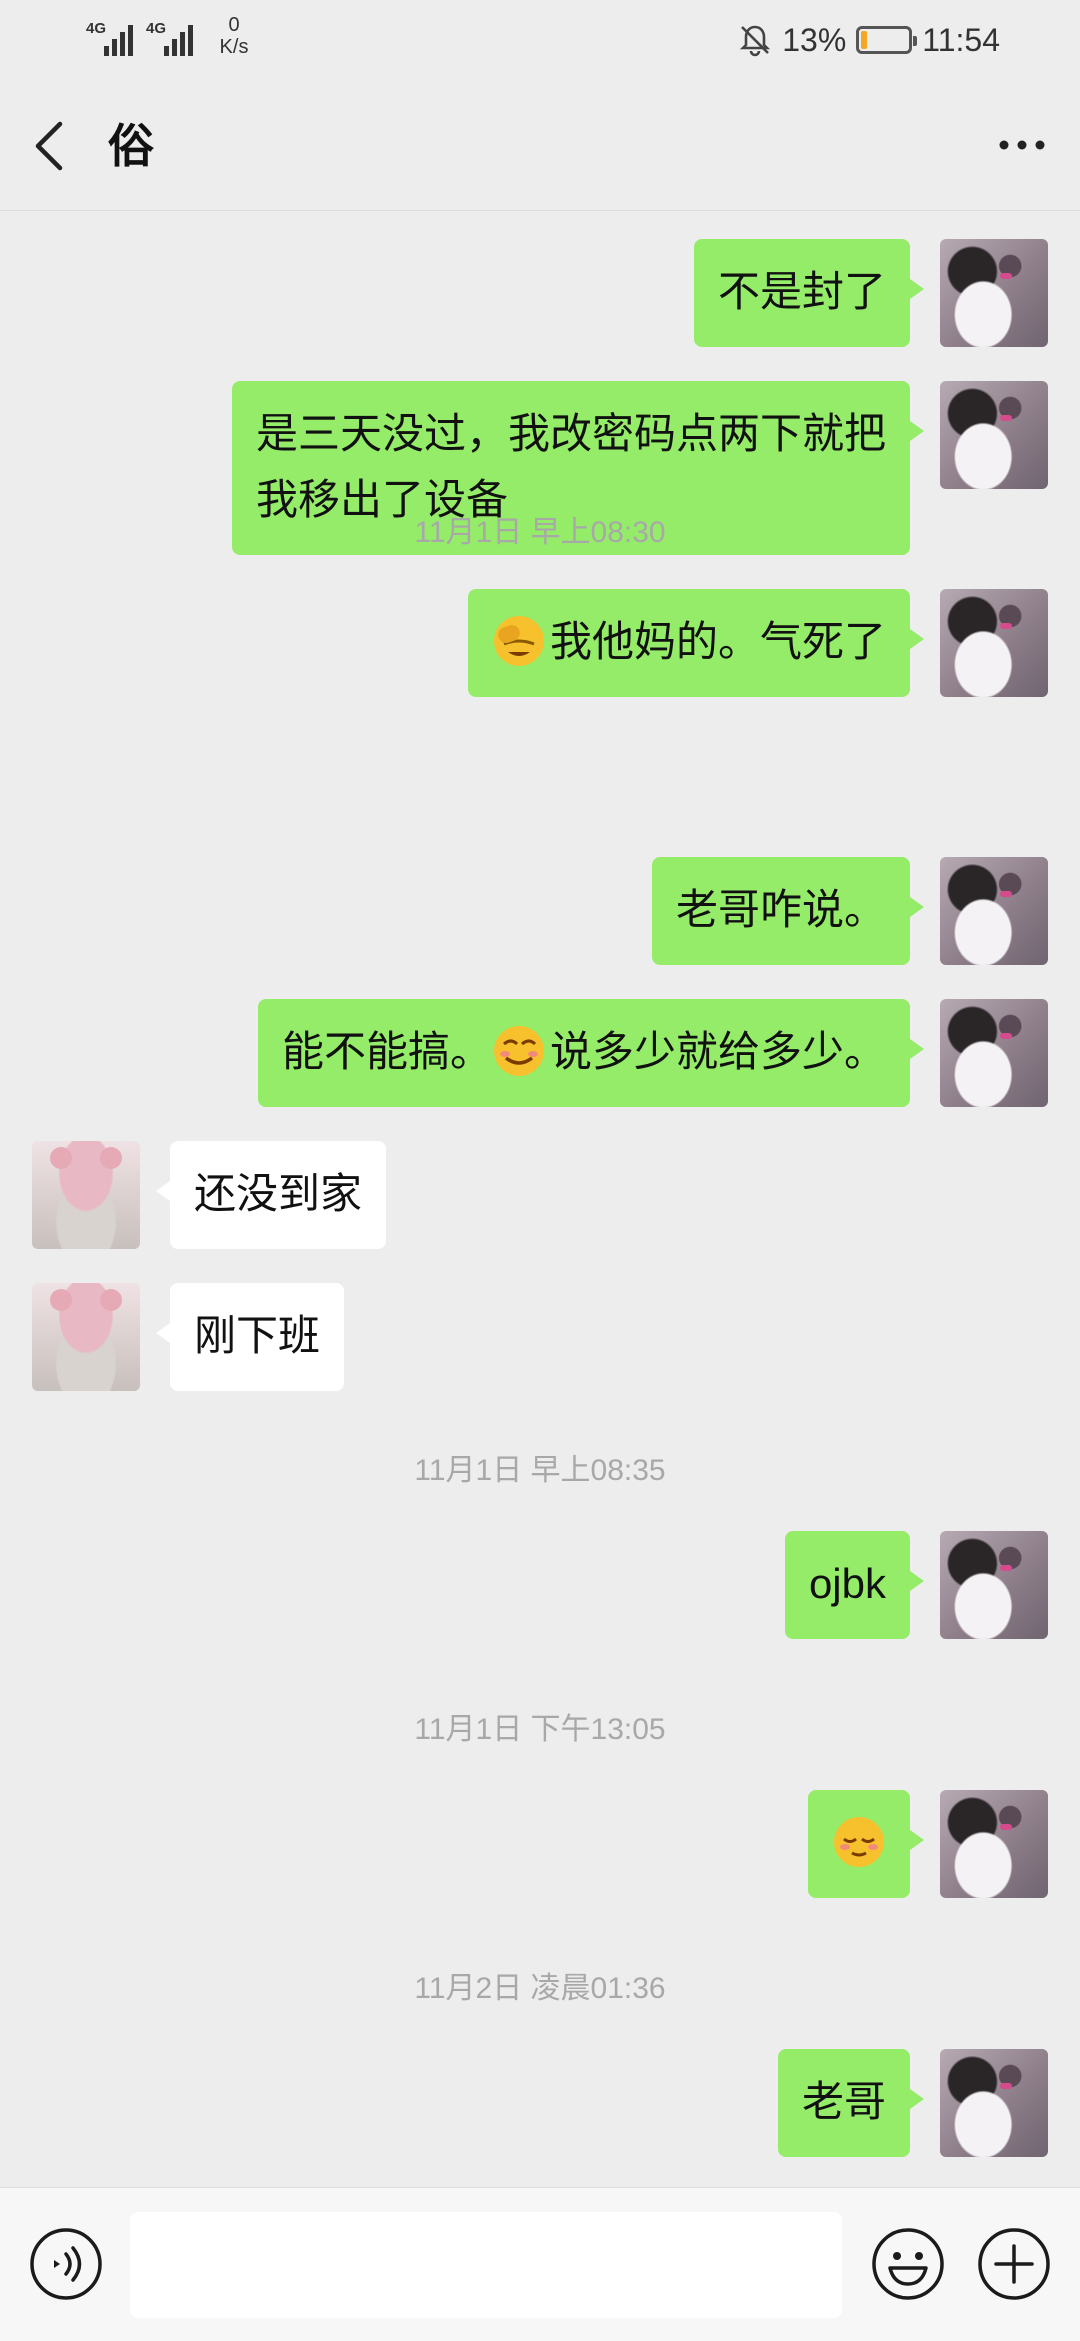 Image resolution: width=1080 pixels, height=2341 pixels. What do you see at coordinates (887, 40) in the screenshot?
I see `battery-icon` at bounding box center [887, 40].